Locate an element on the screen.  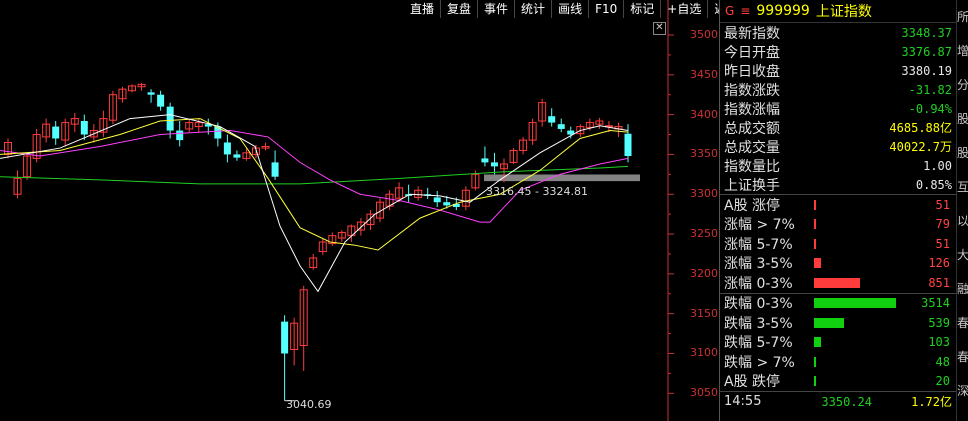
axis-tick-label: 3300 is located at coordinates (704, 194).